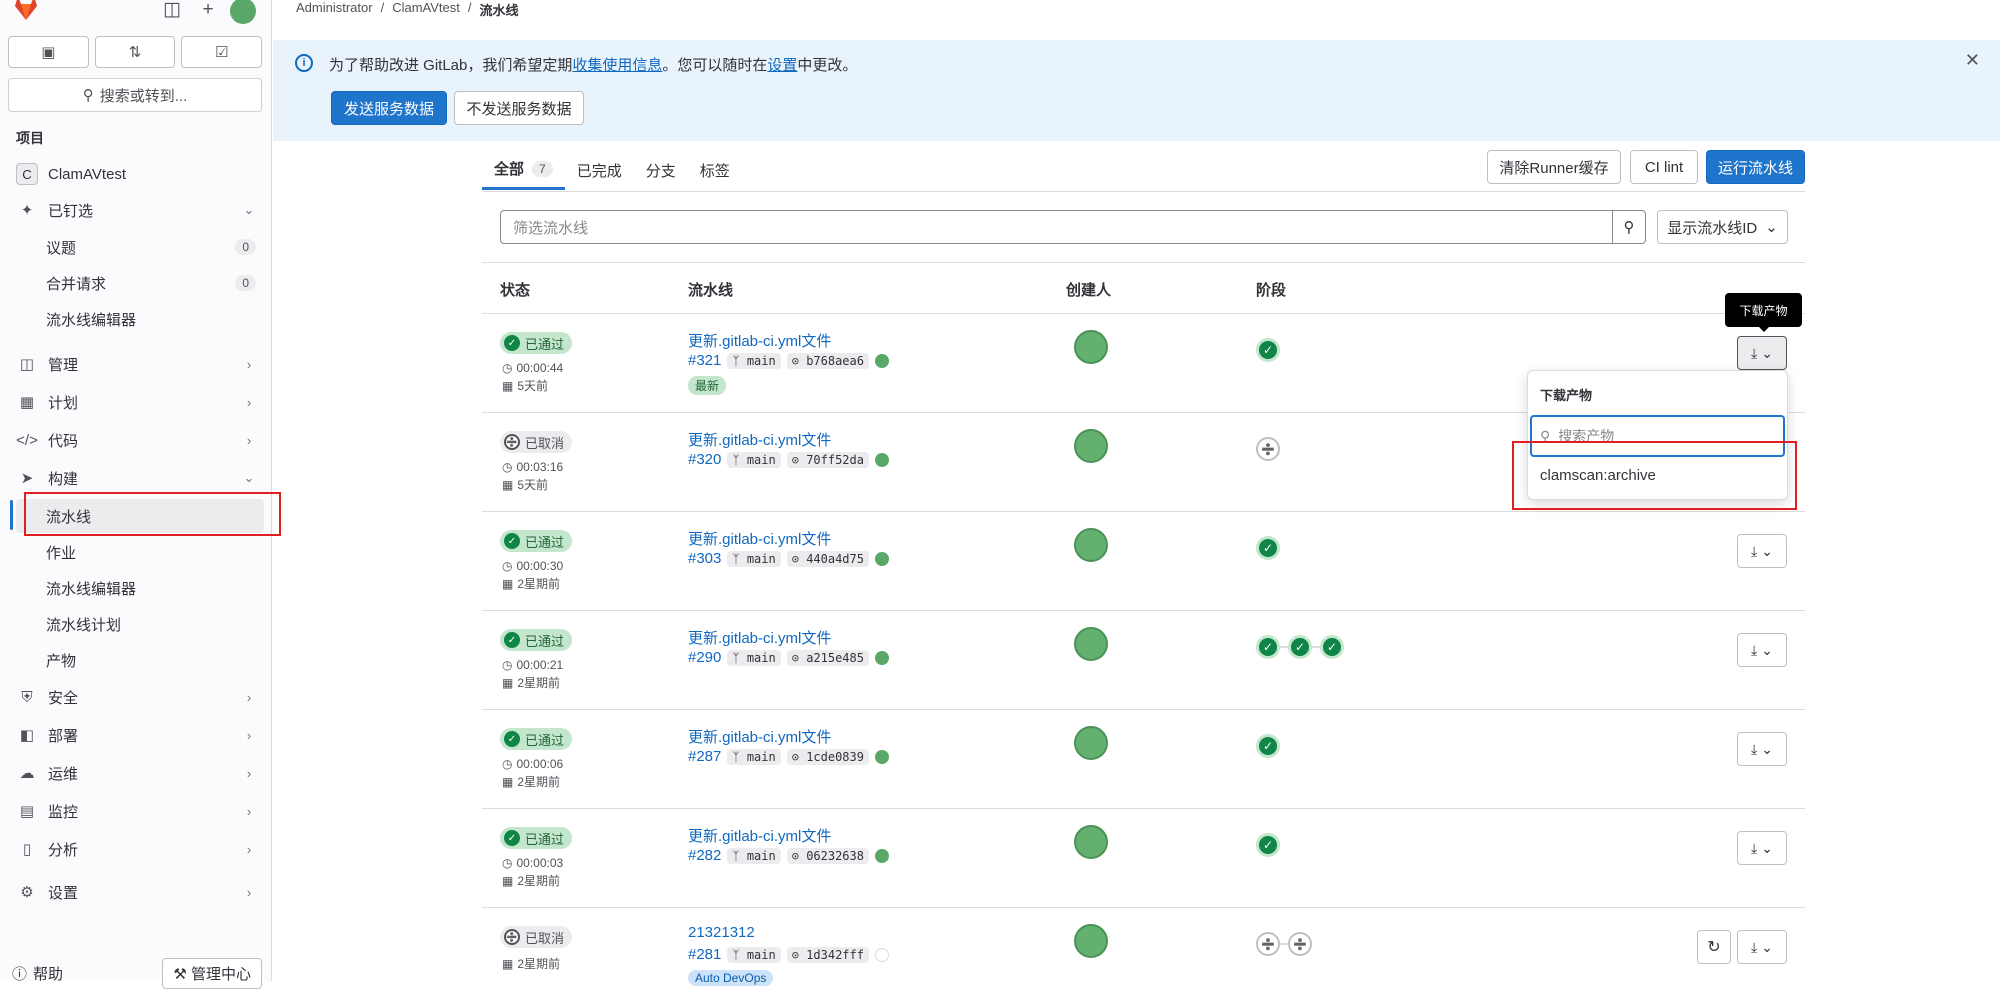  What do you see at coordinates (827, 756) in the screenshot?
I see `commit-chip: ⊙ 1cde0839` at bounding box center [827, 756].